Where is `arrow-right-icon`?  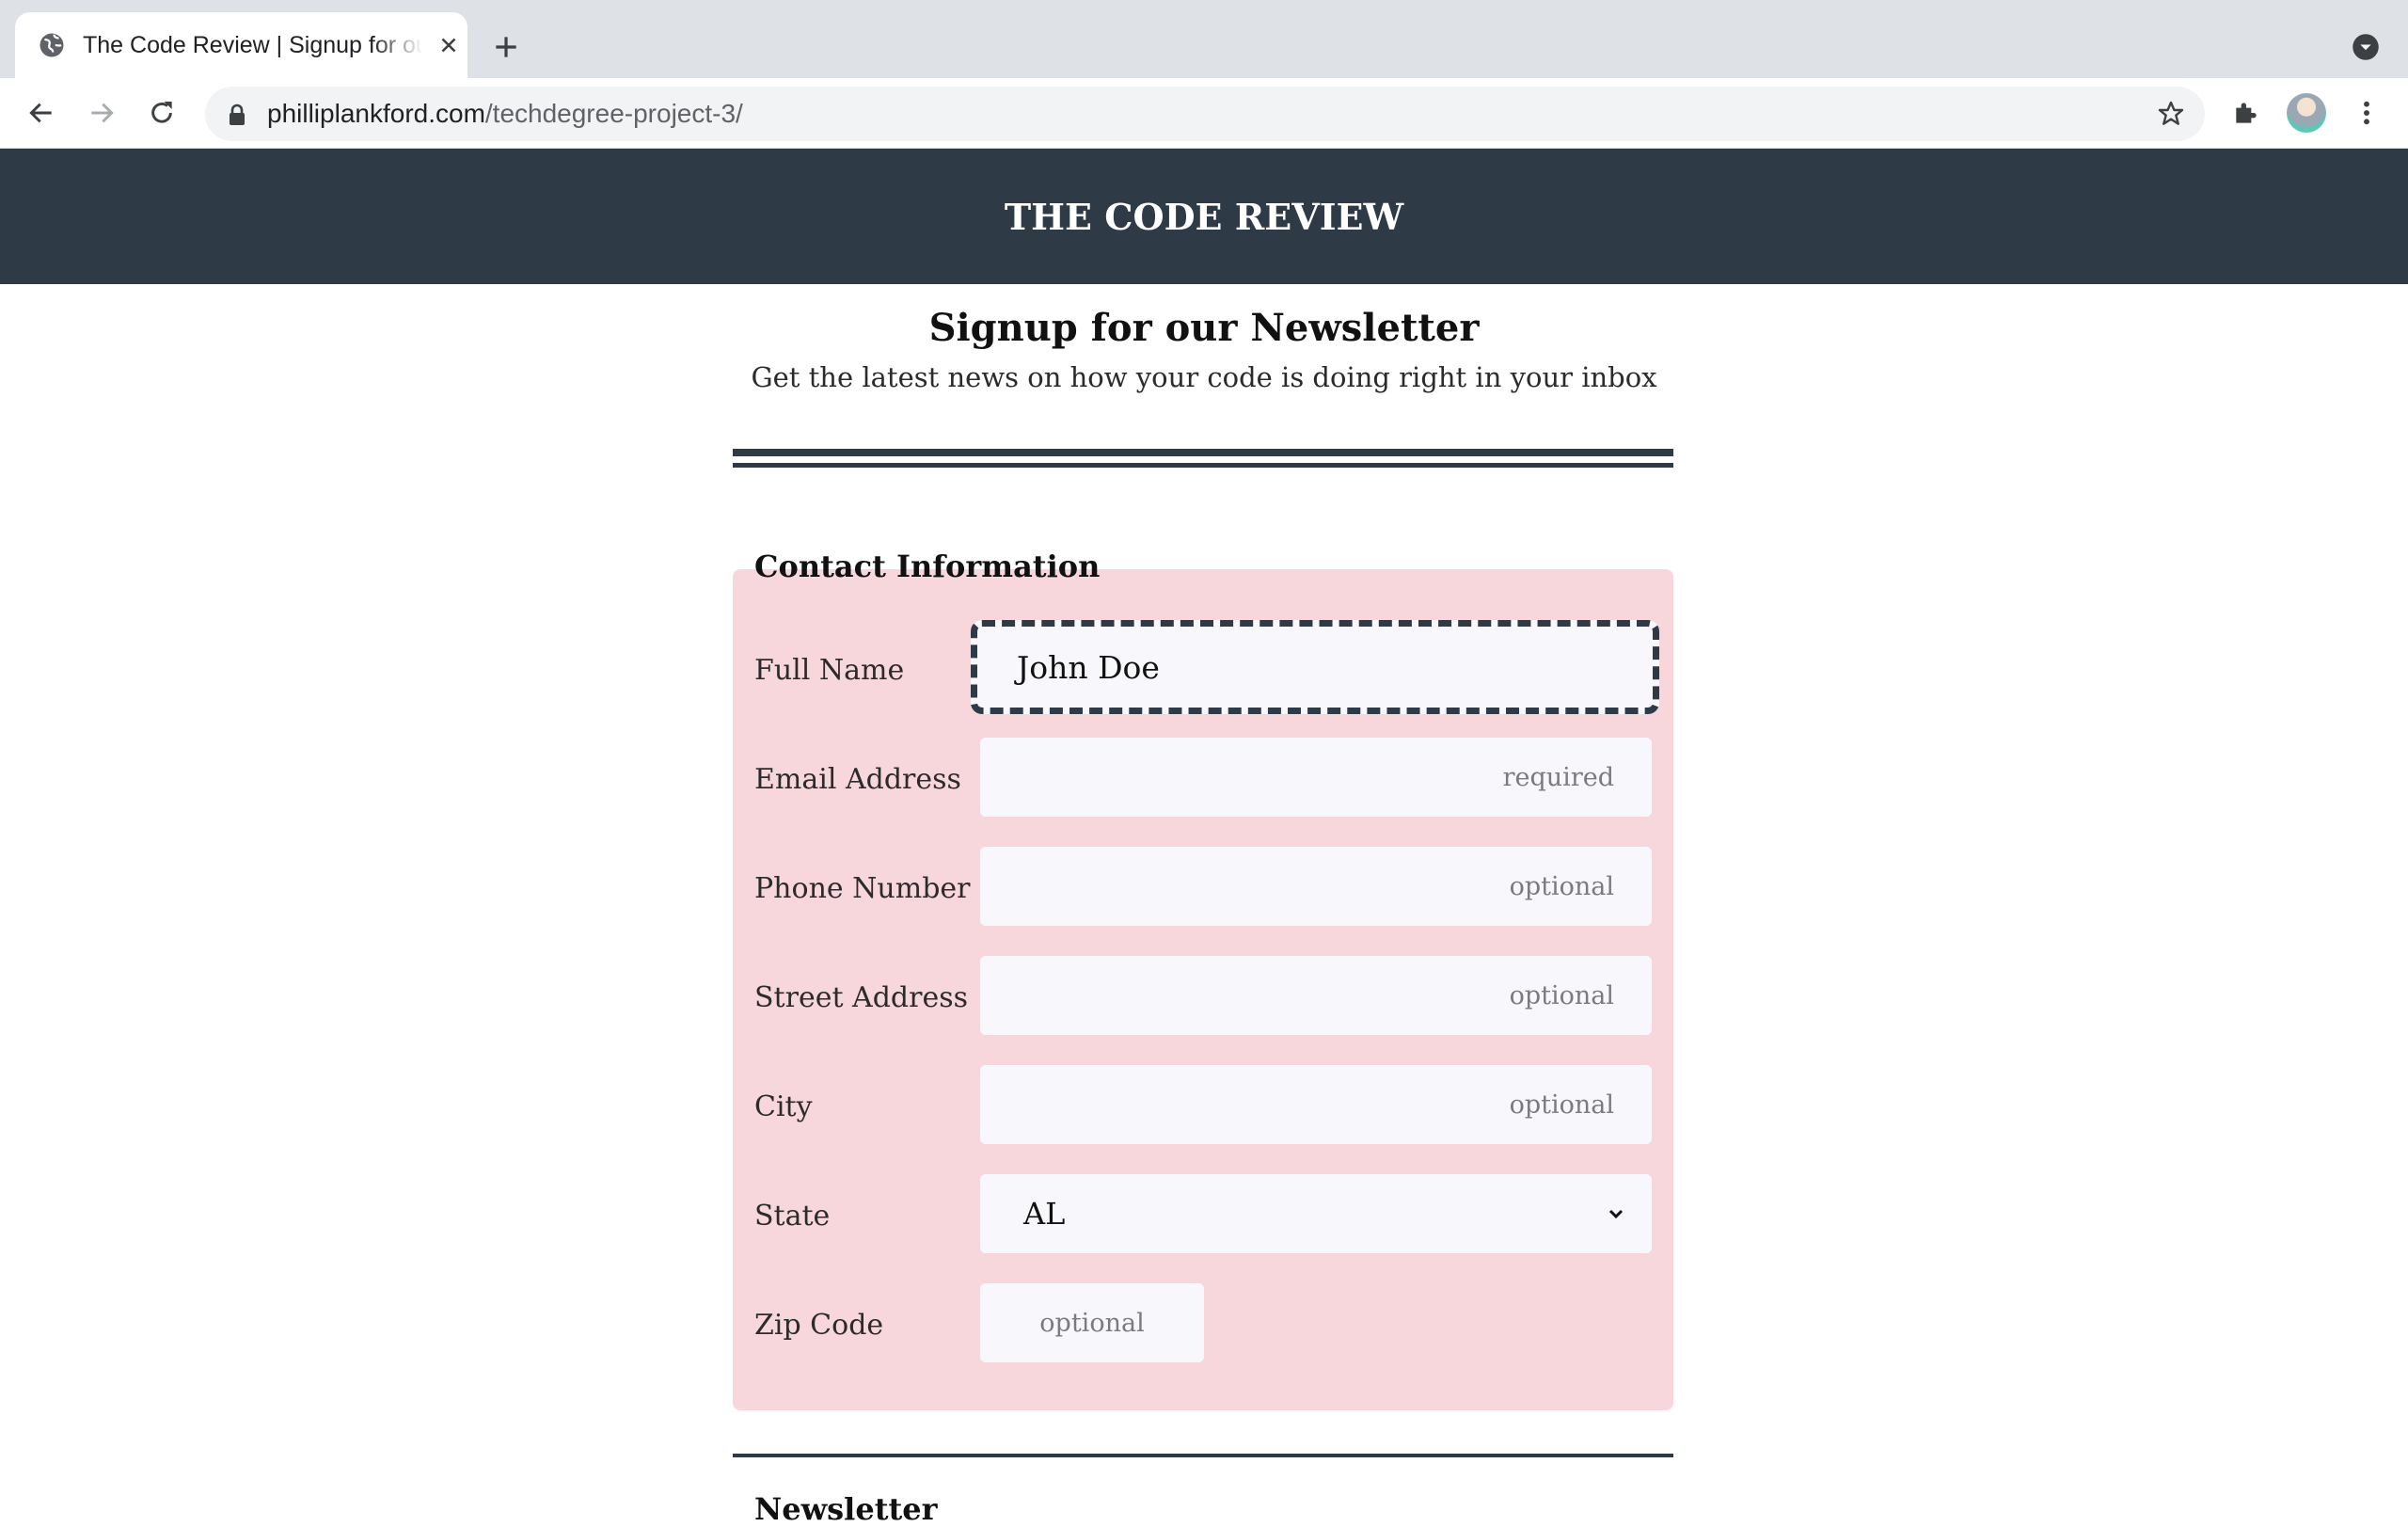 arrow-right-icon is located at coordinates (103, 113).